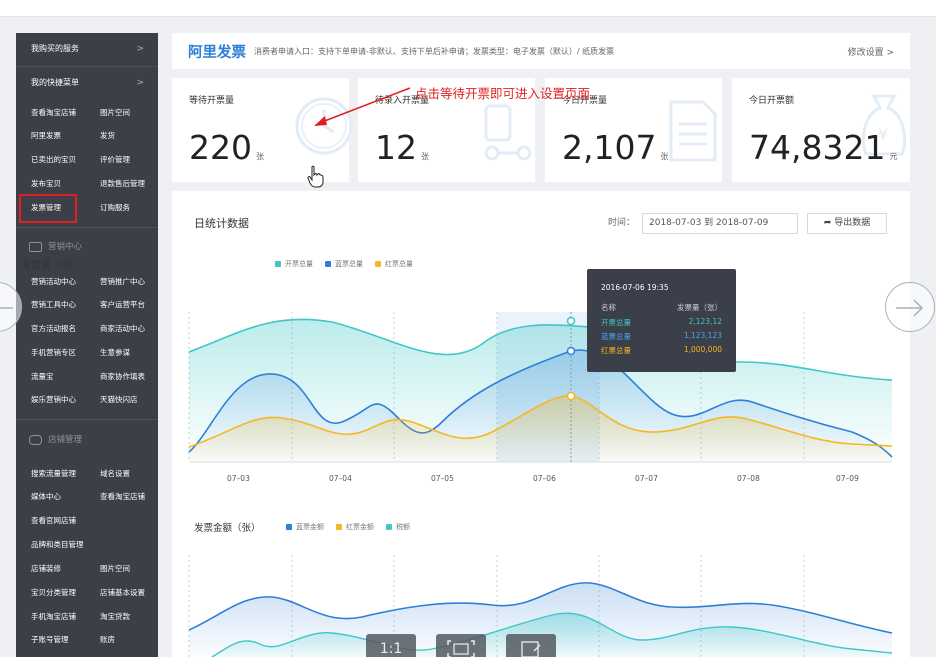  Describe the element at coordinates (55, 440) in the screenshot. I see `sidebar-section-shop: 店铺管理` at that location.